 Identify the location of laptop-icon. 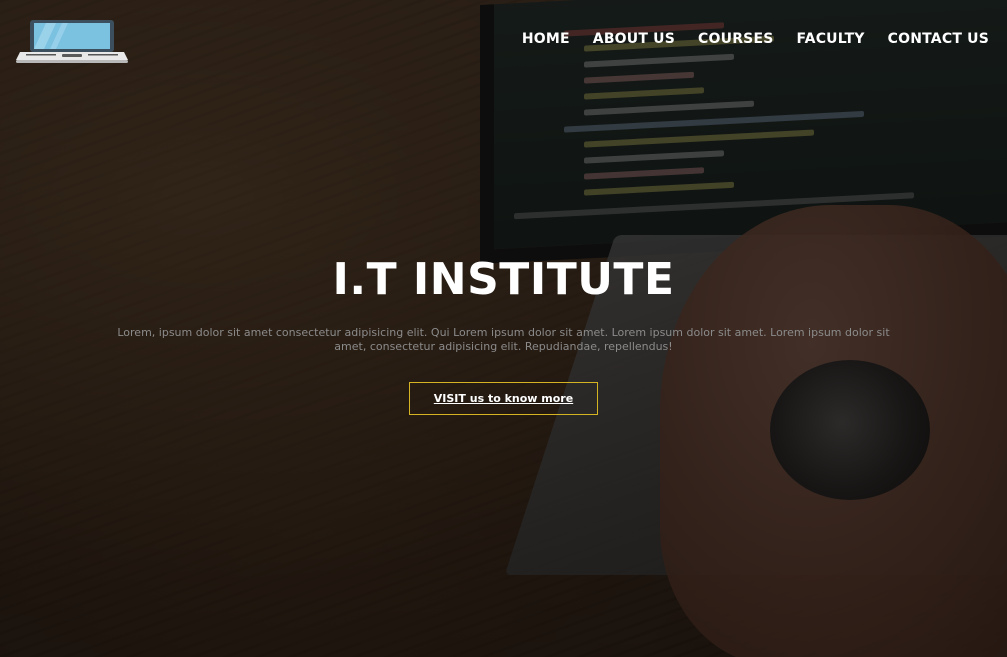
(72, 41).